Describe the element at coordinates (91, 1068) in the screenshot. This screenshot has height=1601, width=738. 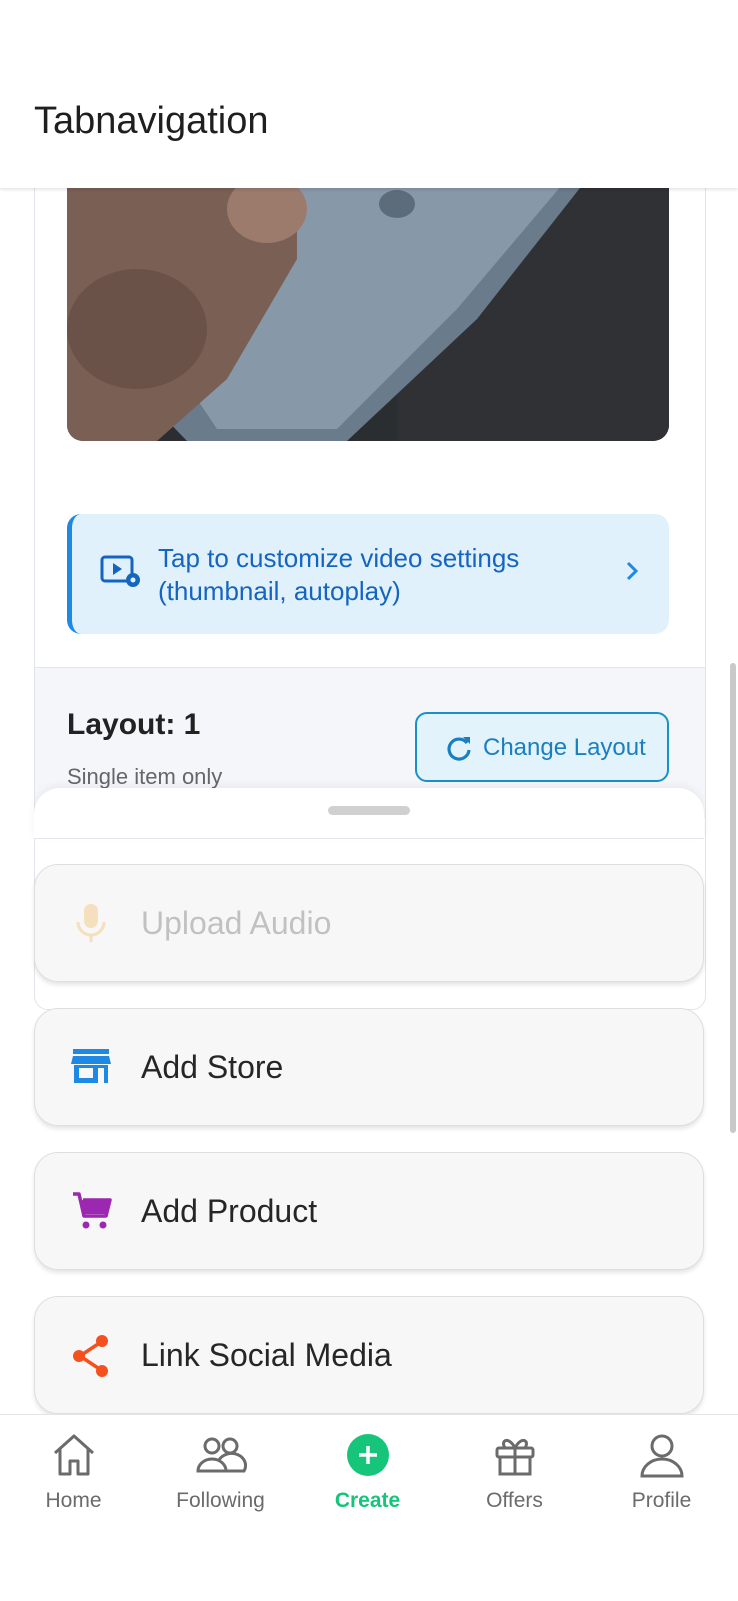
I see `store-icon` at that location.